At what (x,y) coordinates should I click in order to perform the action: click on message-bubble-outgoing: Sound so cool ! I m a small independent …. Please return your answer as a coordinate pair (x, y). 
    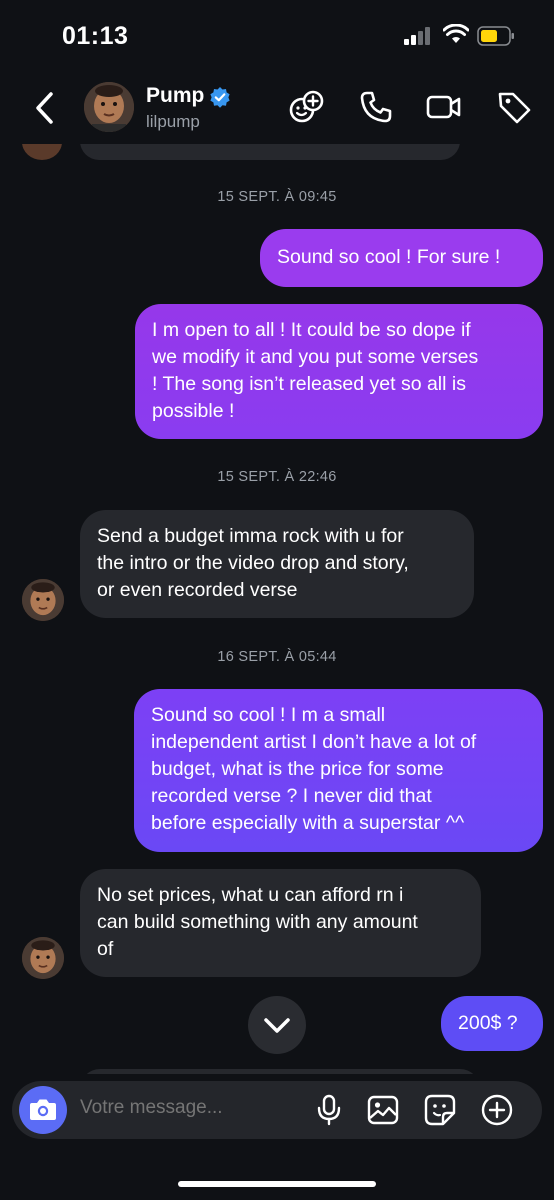
    Looking at the image, I should click on (338, 770).